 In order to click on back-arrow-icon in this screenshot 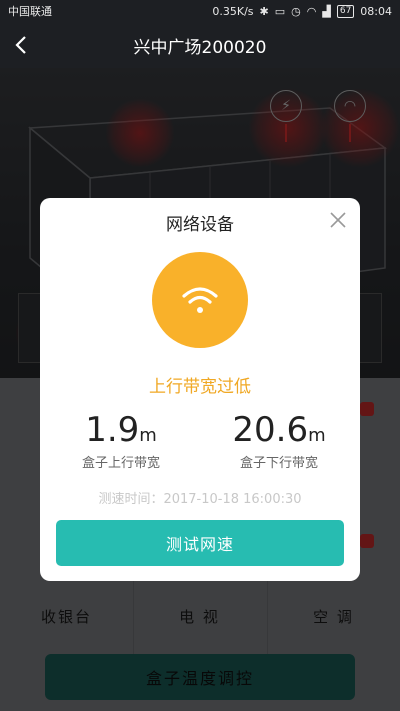, I will do `click(22, 45)`.